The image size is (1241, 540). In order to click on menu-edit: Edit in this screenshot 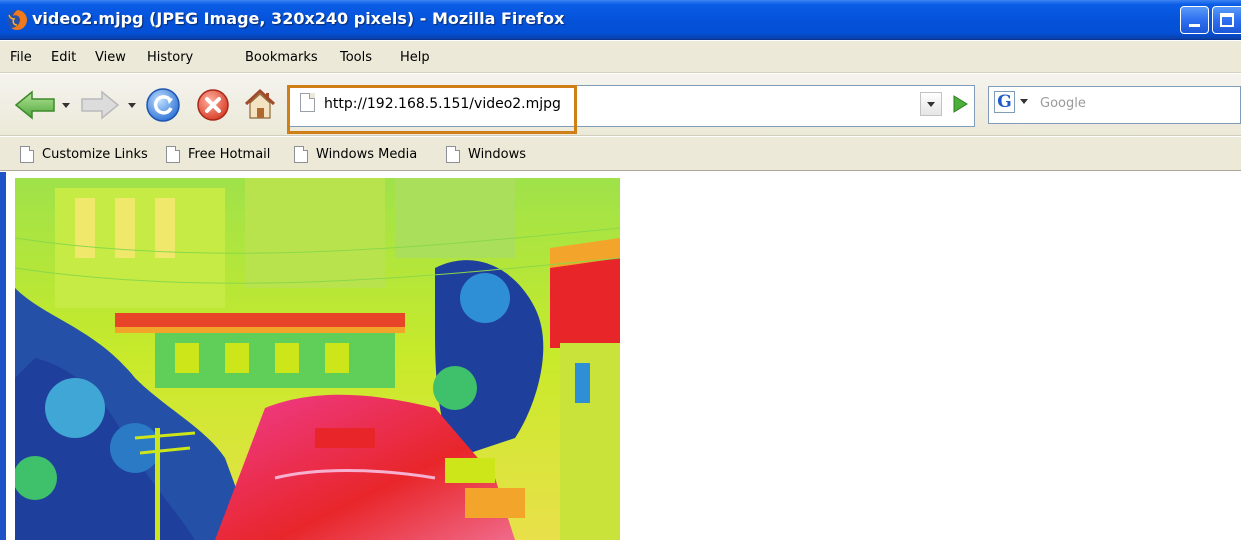, I will do `click(63, 57)`.